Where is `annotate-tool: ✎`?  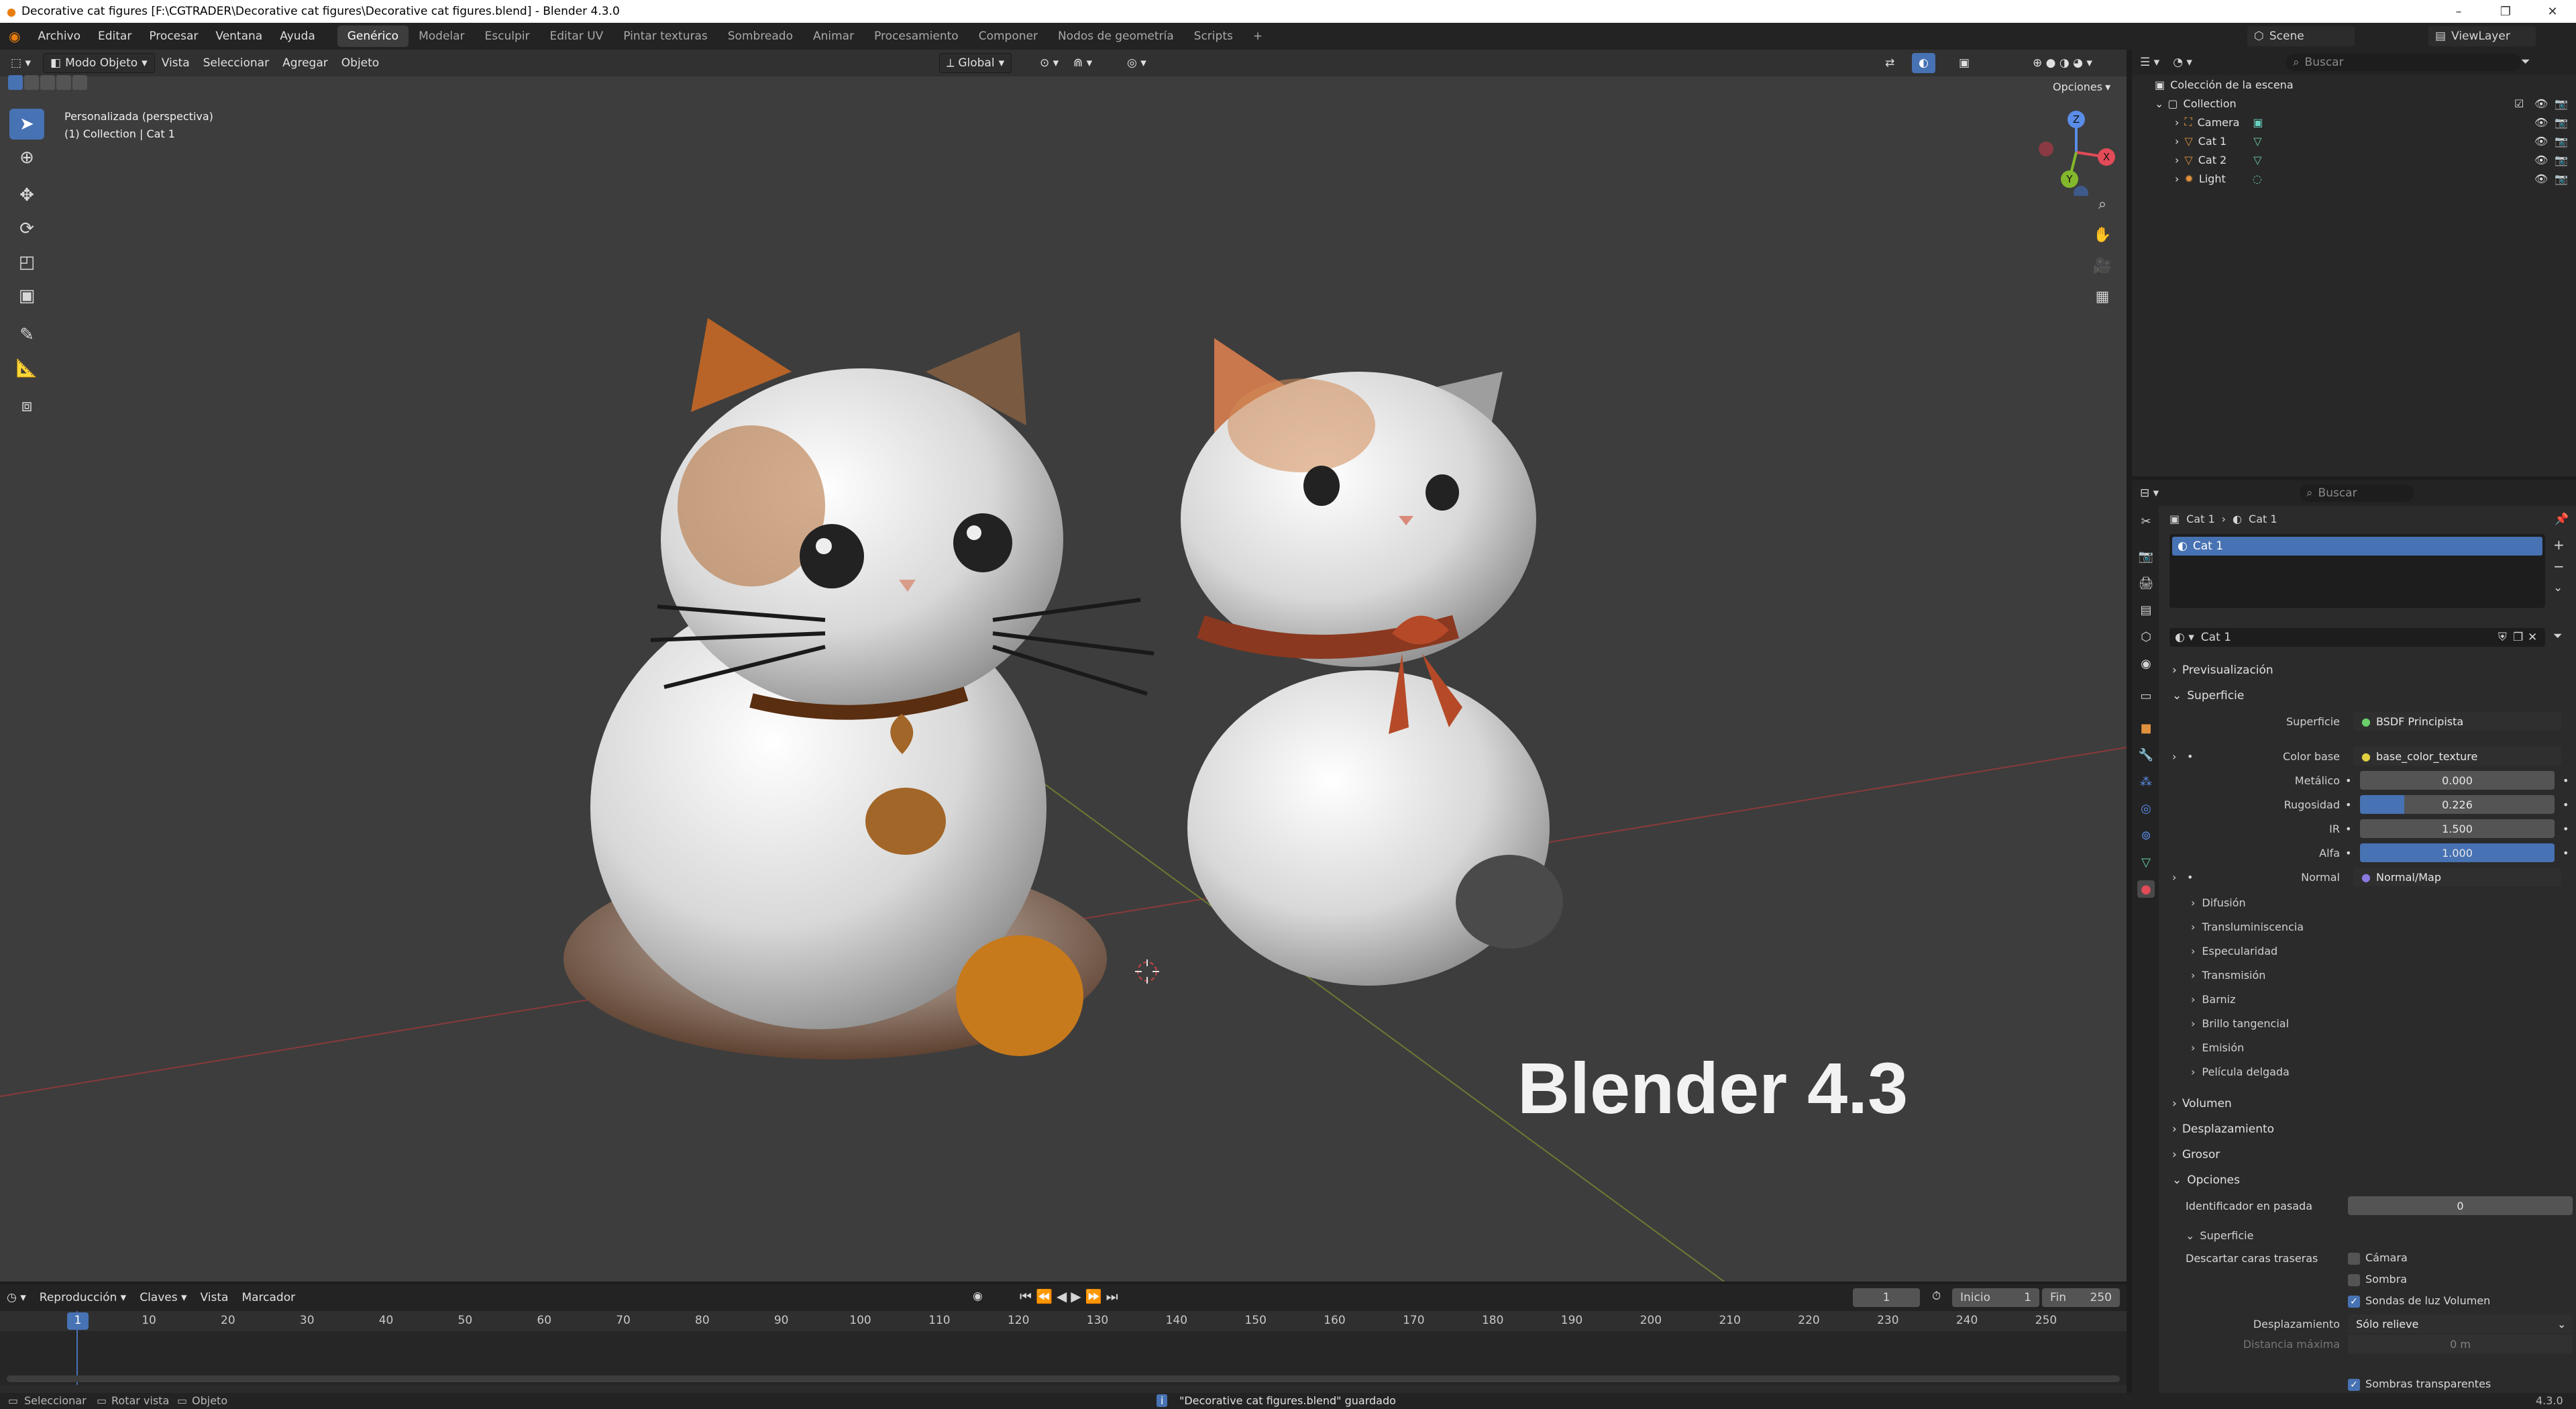
annotate-tool: ✎ is located at coordinates (26, 334).